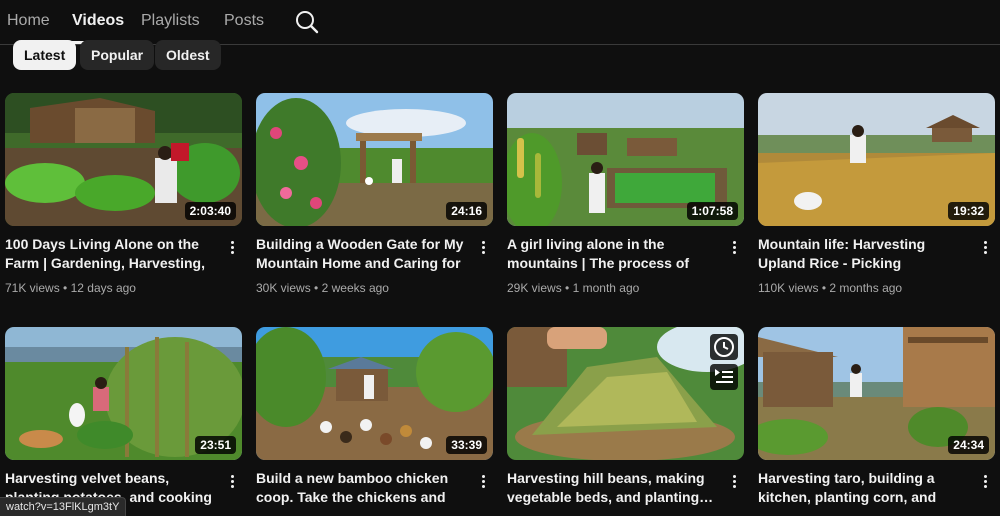 This screenshot has width=1000, height=516. Describe the element at coordinates (534, 288) in the screenshot. I see `view-count: 29K views` at that location.